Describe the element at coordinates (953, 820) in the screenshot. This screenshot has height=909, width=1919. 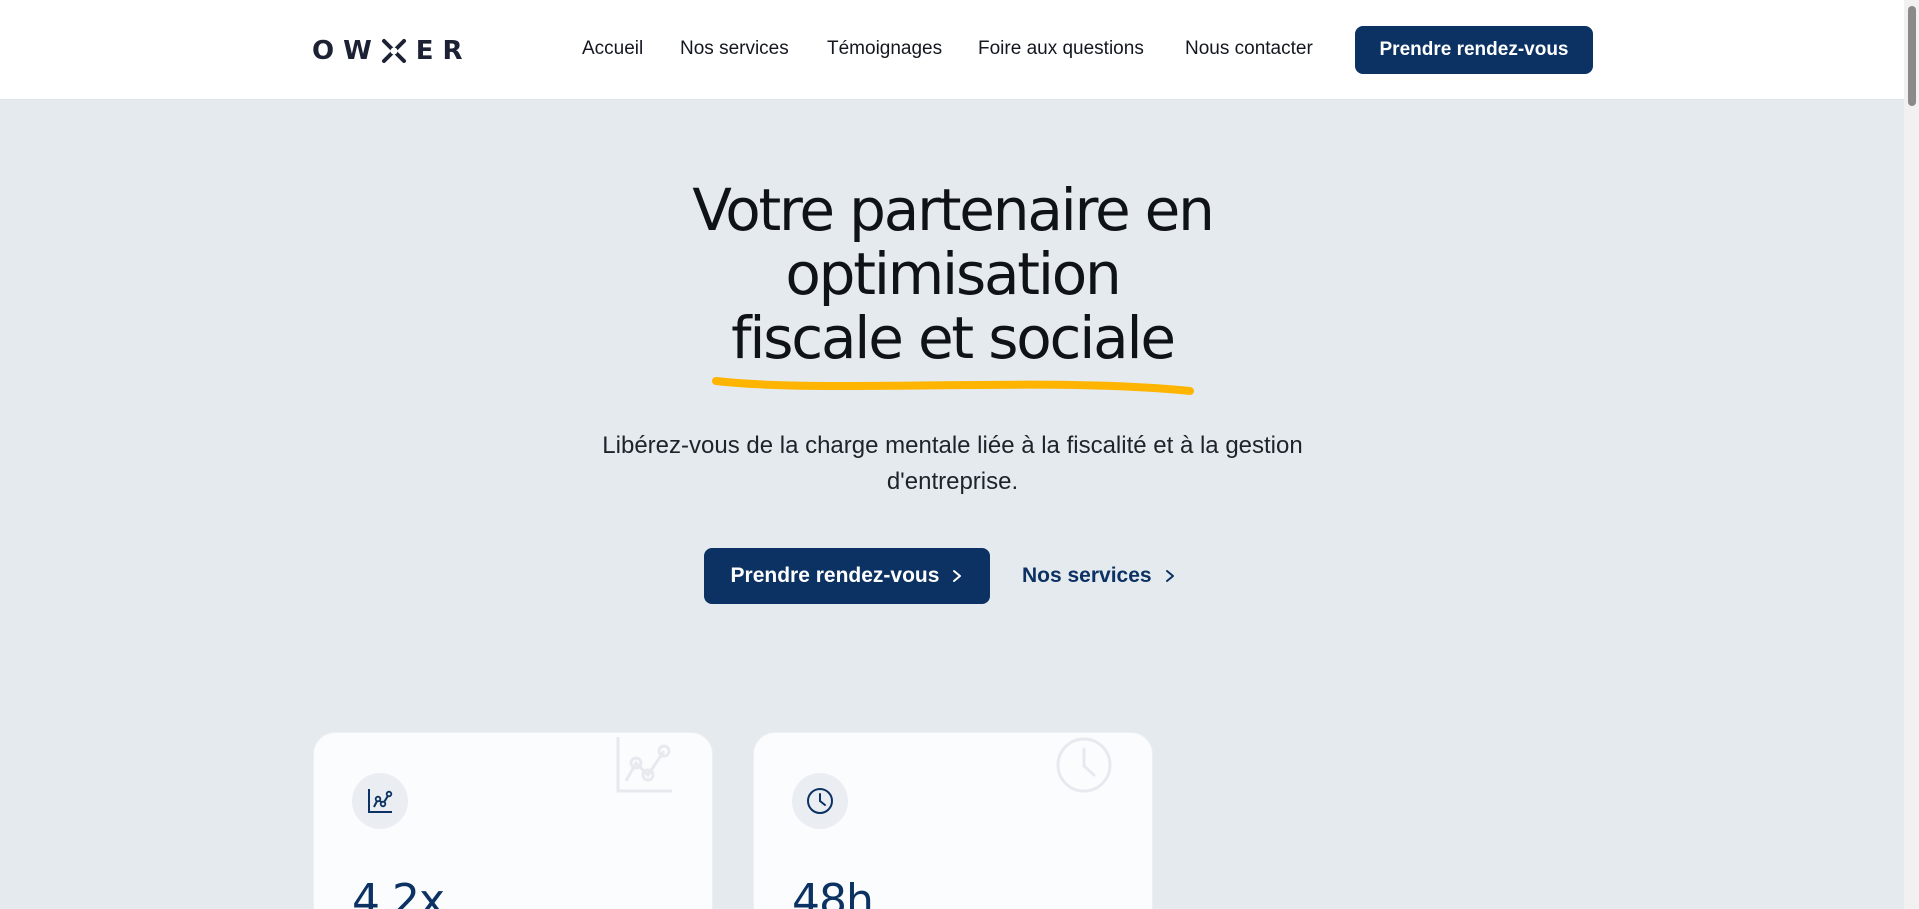
I see `stat-card-response-time: 48h` at that location.